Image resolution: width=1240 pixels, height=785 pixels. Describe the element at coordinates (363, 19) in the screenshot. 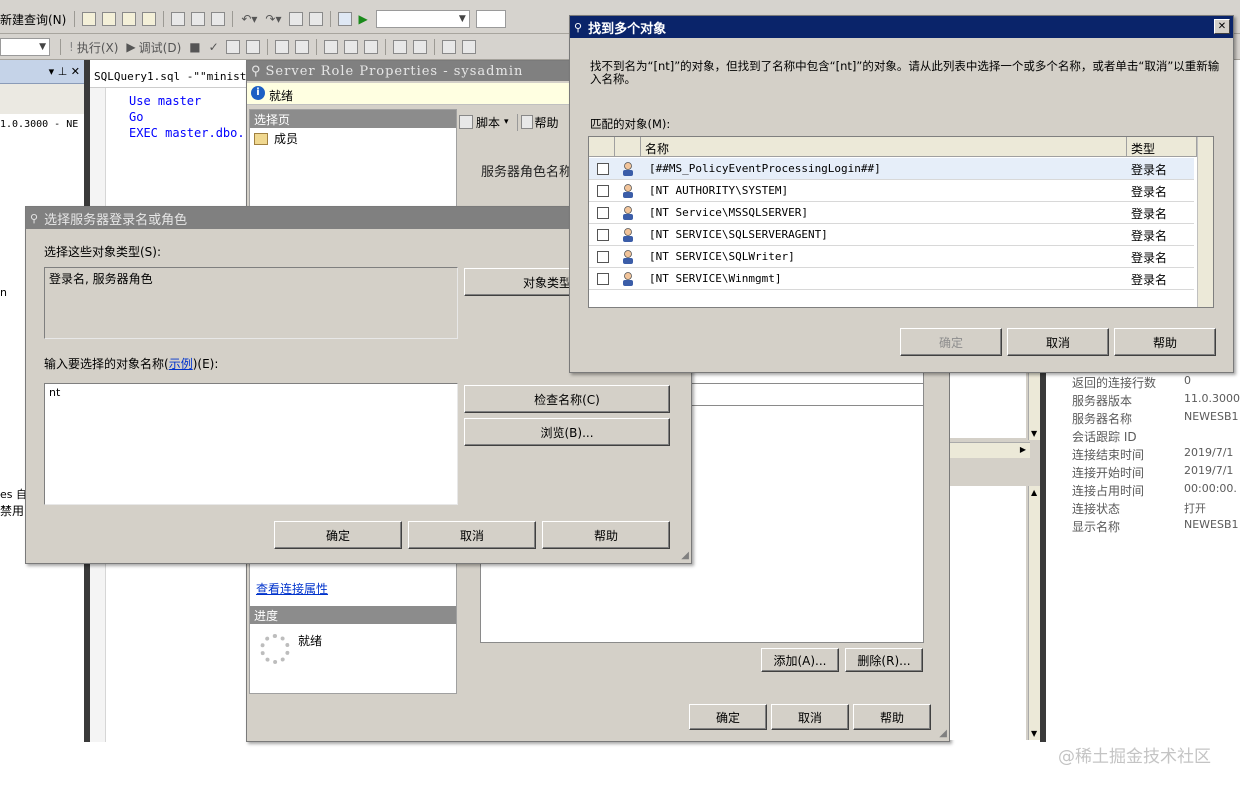

I see `start-debug-icon: ▶` at that location.